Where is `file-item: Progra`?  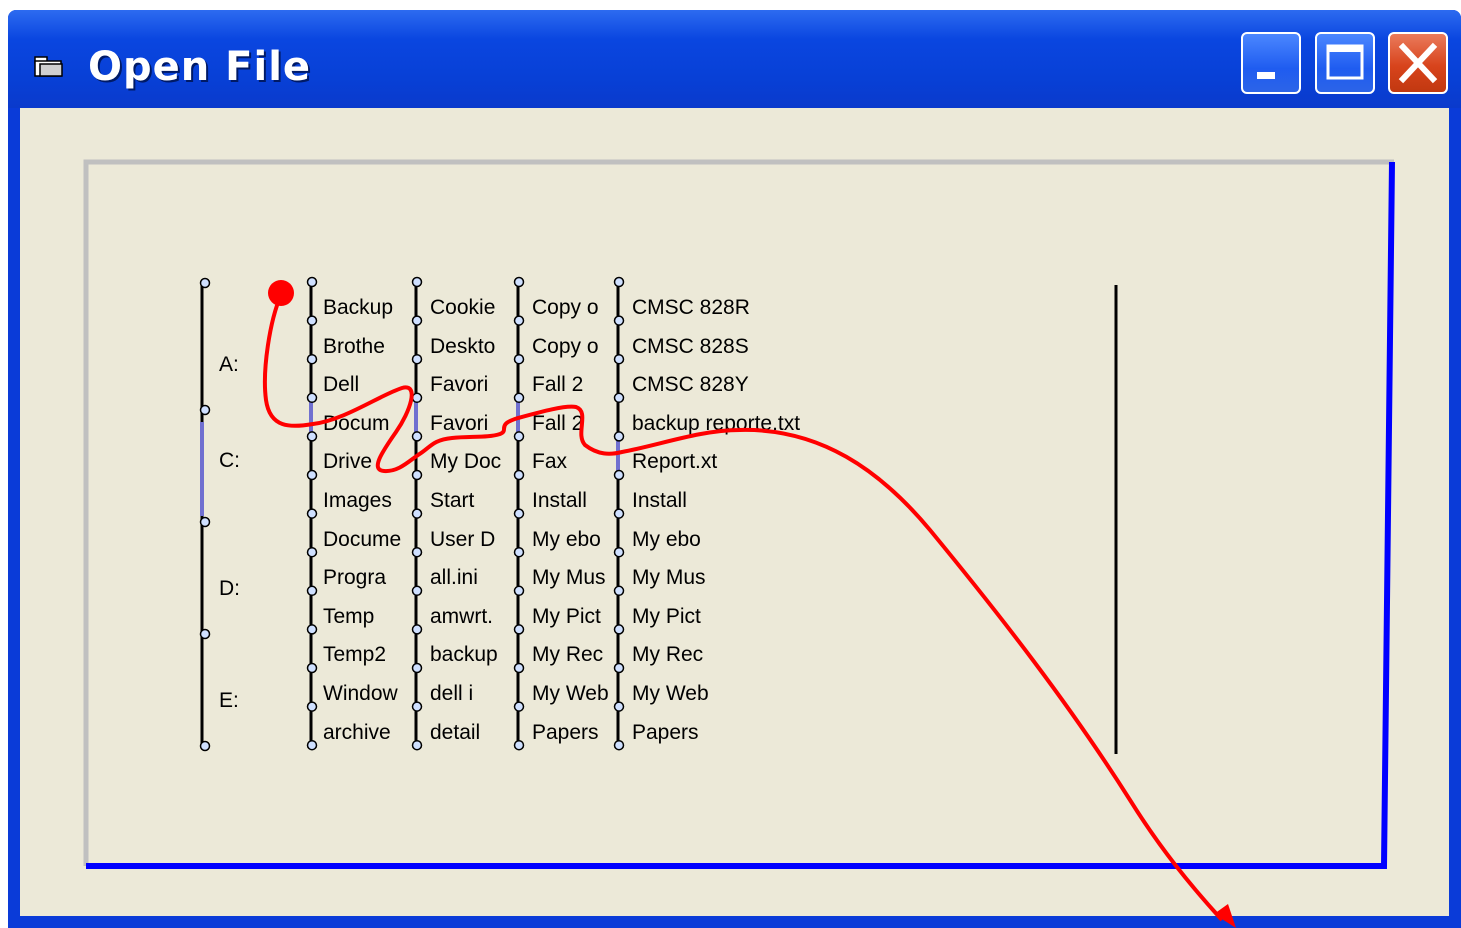
file-item: Progra is located at coordinates (354, 578).